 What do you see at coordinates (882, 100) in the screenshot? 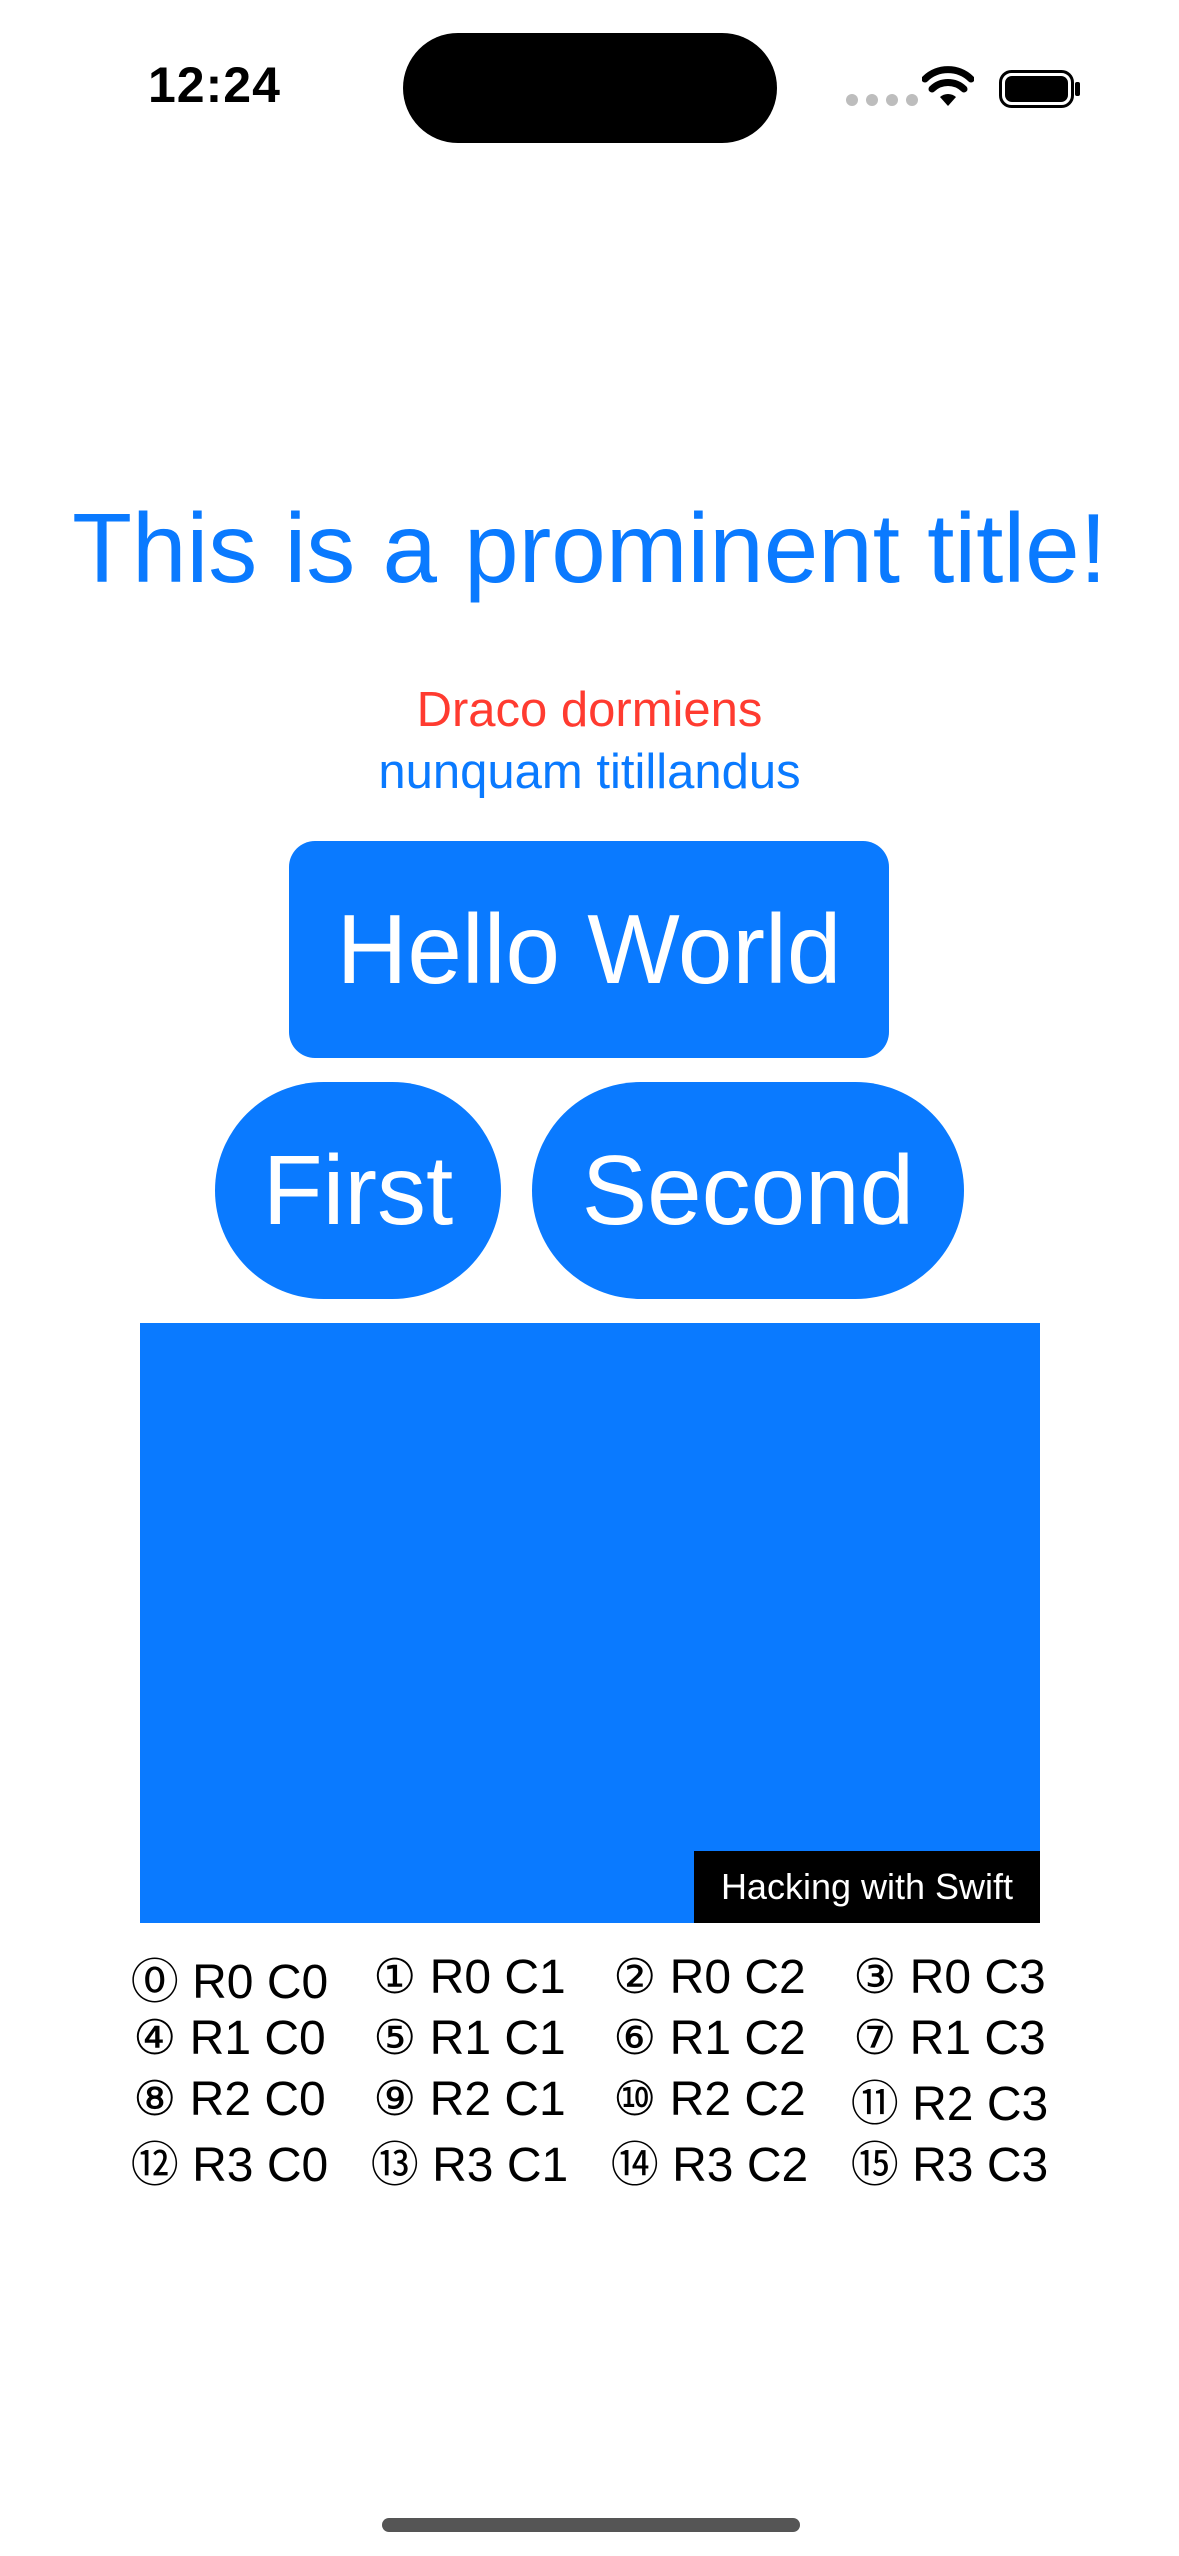
I see `signal-dots-icon` at bounding box center [882, 100].